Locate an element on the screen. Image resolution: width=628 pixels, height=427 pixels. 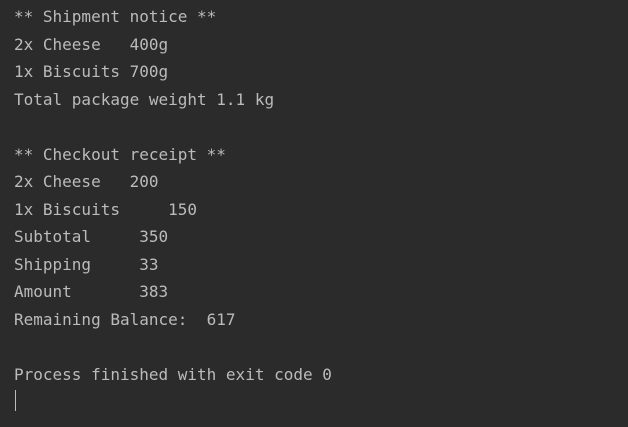
remaining-balance: Remaining Balance: 617 is located at coordinates (125, 319).